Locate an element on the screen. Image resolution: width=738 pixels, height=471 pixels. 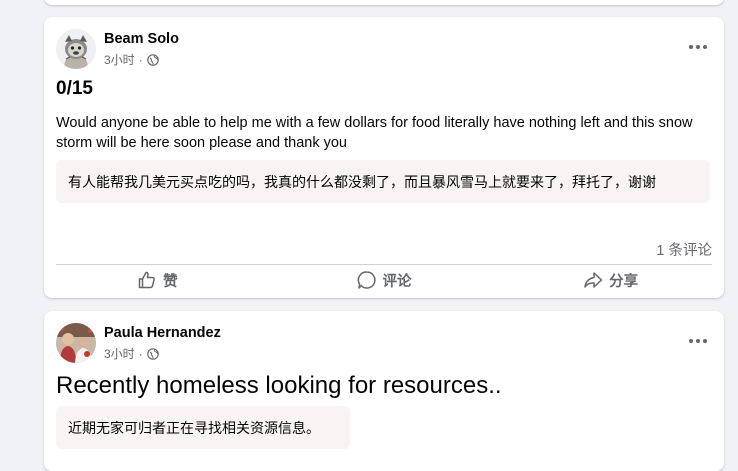
comment-bubble-icon is located at coordinates (366, 280).